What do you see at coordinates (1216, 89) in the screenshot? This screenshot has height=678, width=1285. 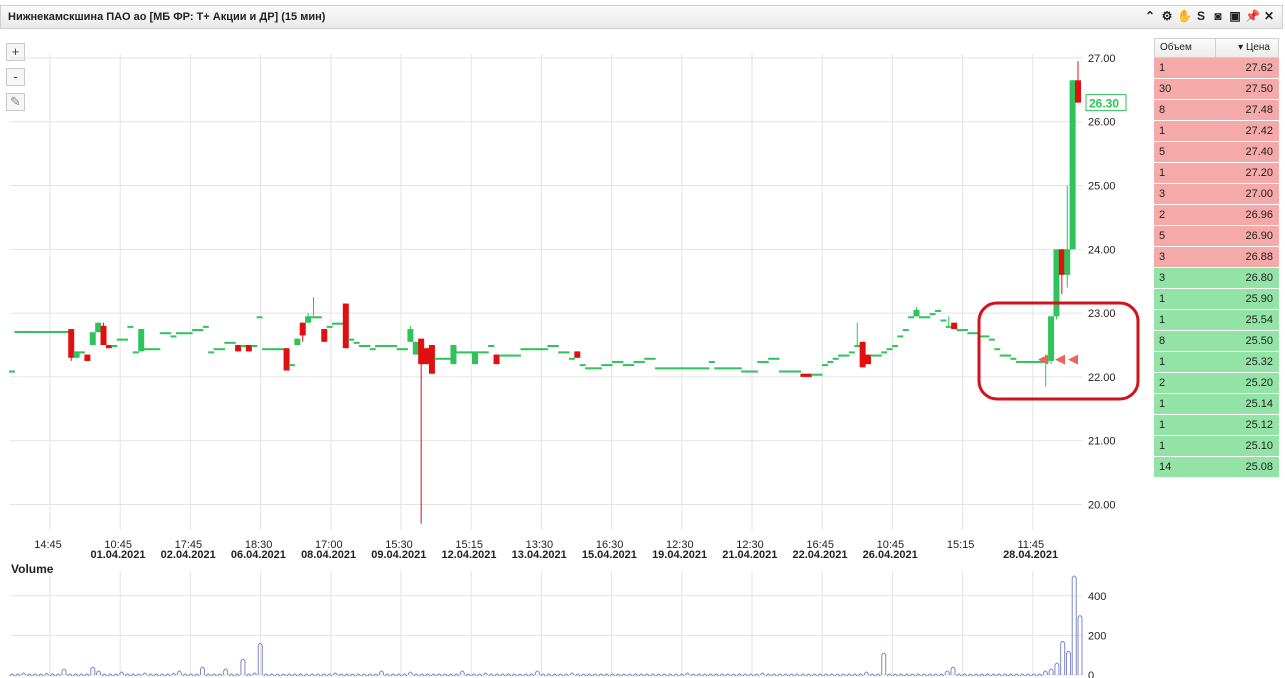 I see `ask-row: 30 27.50` at bounding box center [1216, 89].